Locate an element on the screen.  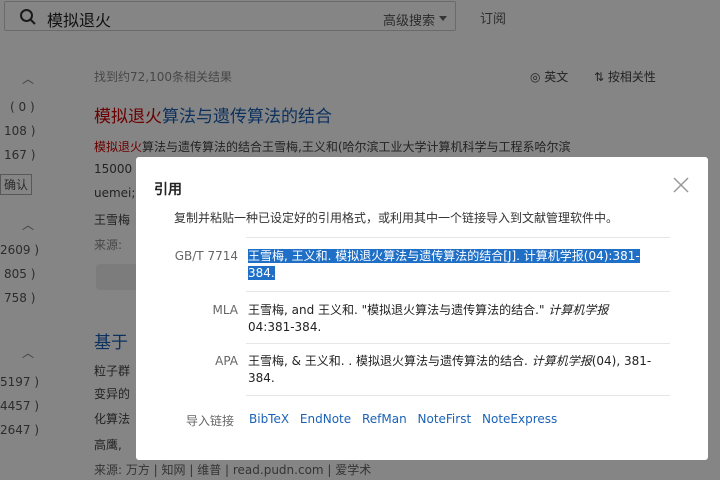
dialog-title: 引用 is located at coordinates (168, 190).